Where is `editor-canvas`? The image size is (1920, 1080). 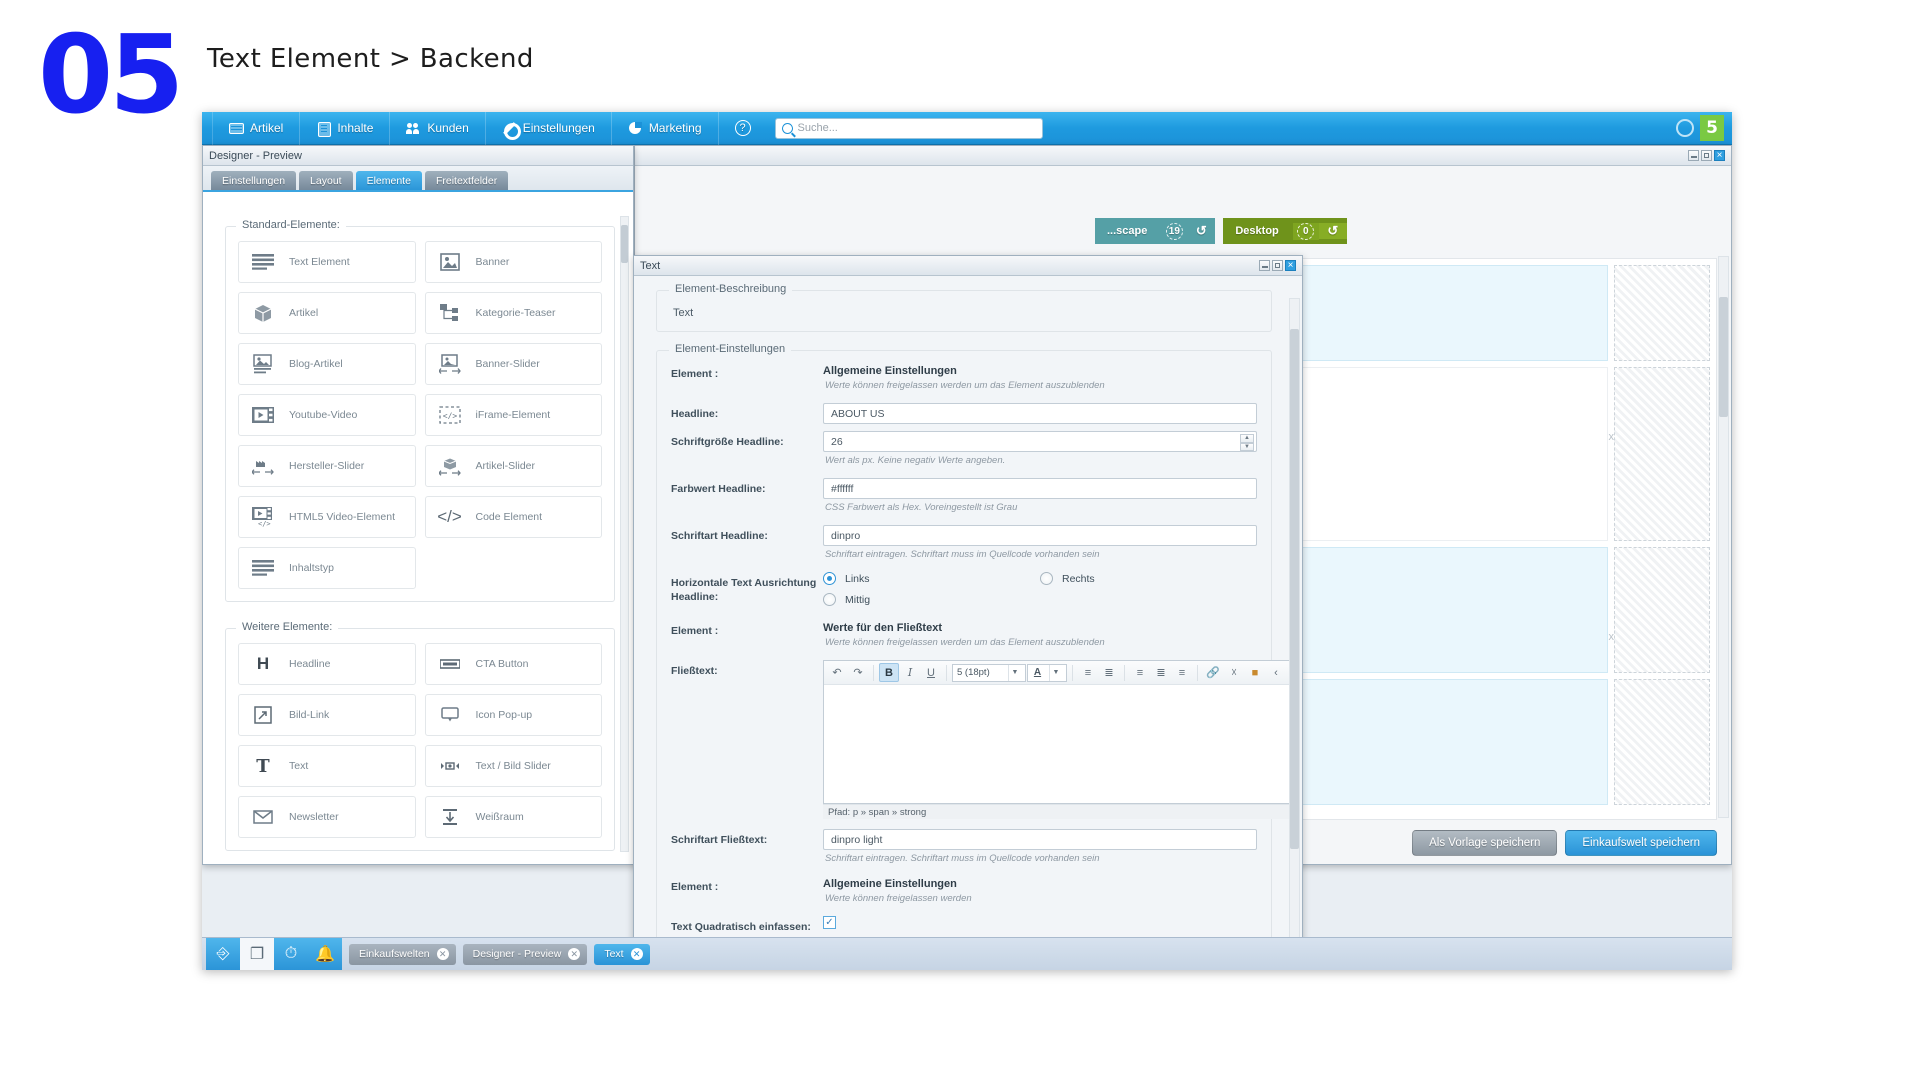
editor-canvas is located at coordinates (1056, 744).